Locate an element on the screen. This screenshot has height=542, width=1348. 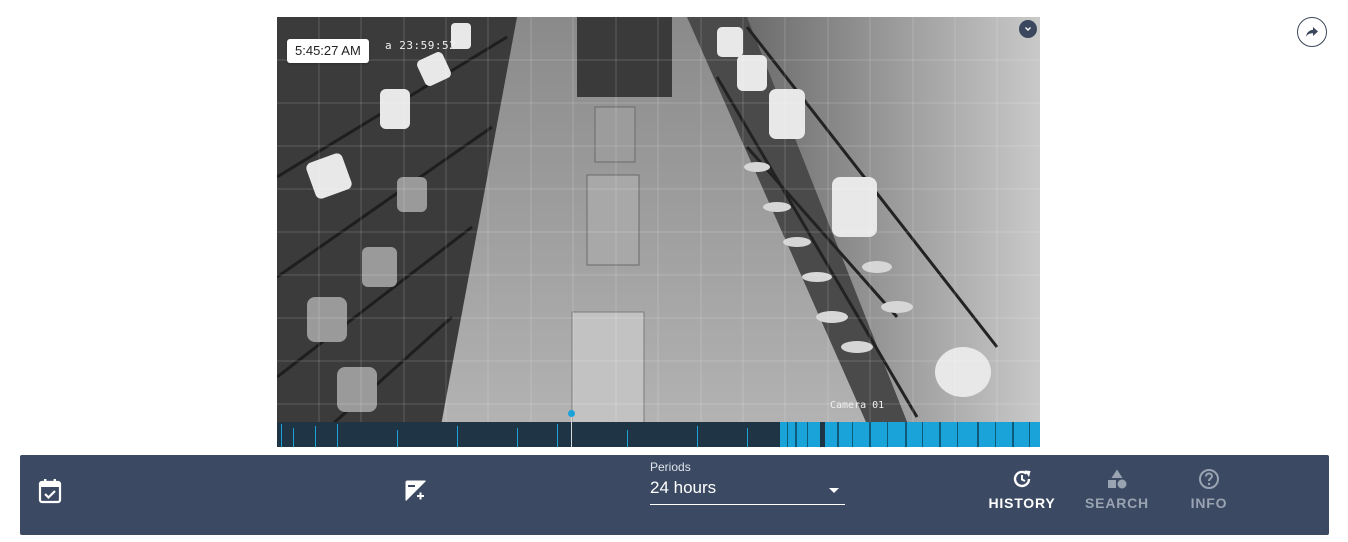
tab-info-label: INFO is located at coordinates (1209, 503).